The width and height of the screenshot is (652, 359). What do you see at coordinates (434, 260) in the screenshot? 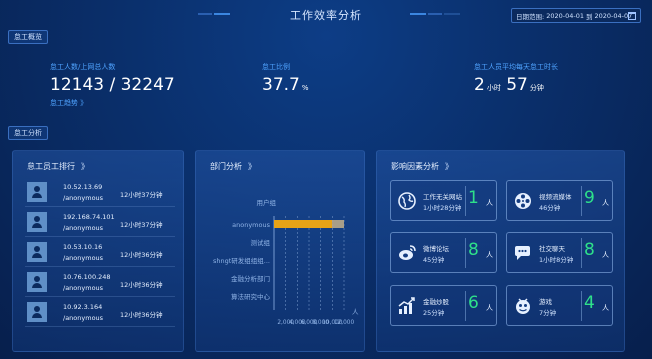
I see `factor-duration: 45分钟` at bounding box center [434, 260].